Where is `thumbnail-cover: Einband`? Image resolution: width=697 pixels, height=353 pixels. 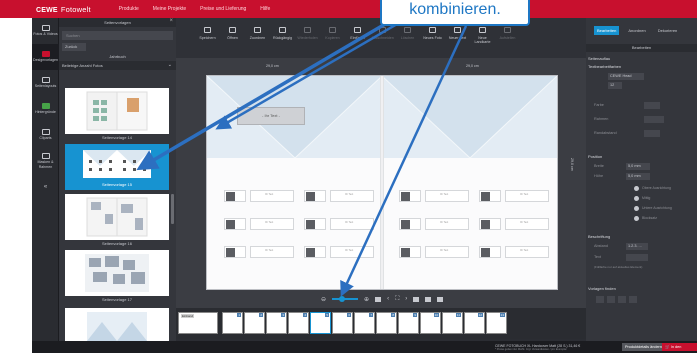
thumbnail-cover: Einband is located at coordinates (198, 323).